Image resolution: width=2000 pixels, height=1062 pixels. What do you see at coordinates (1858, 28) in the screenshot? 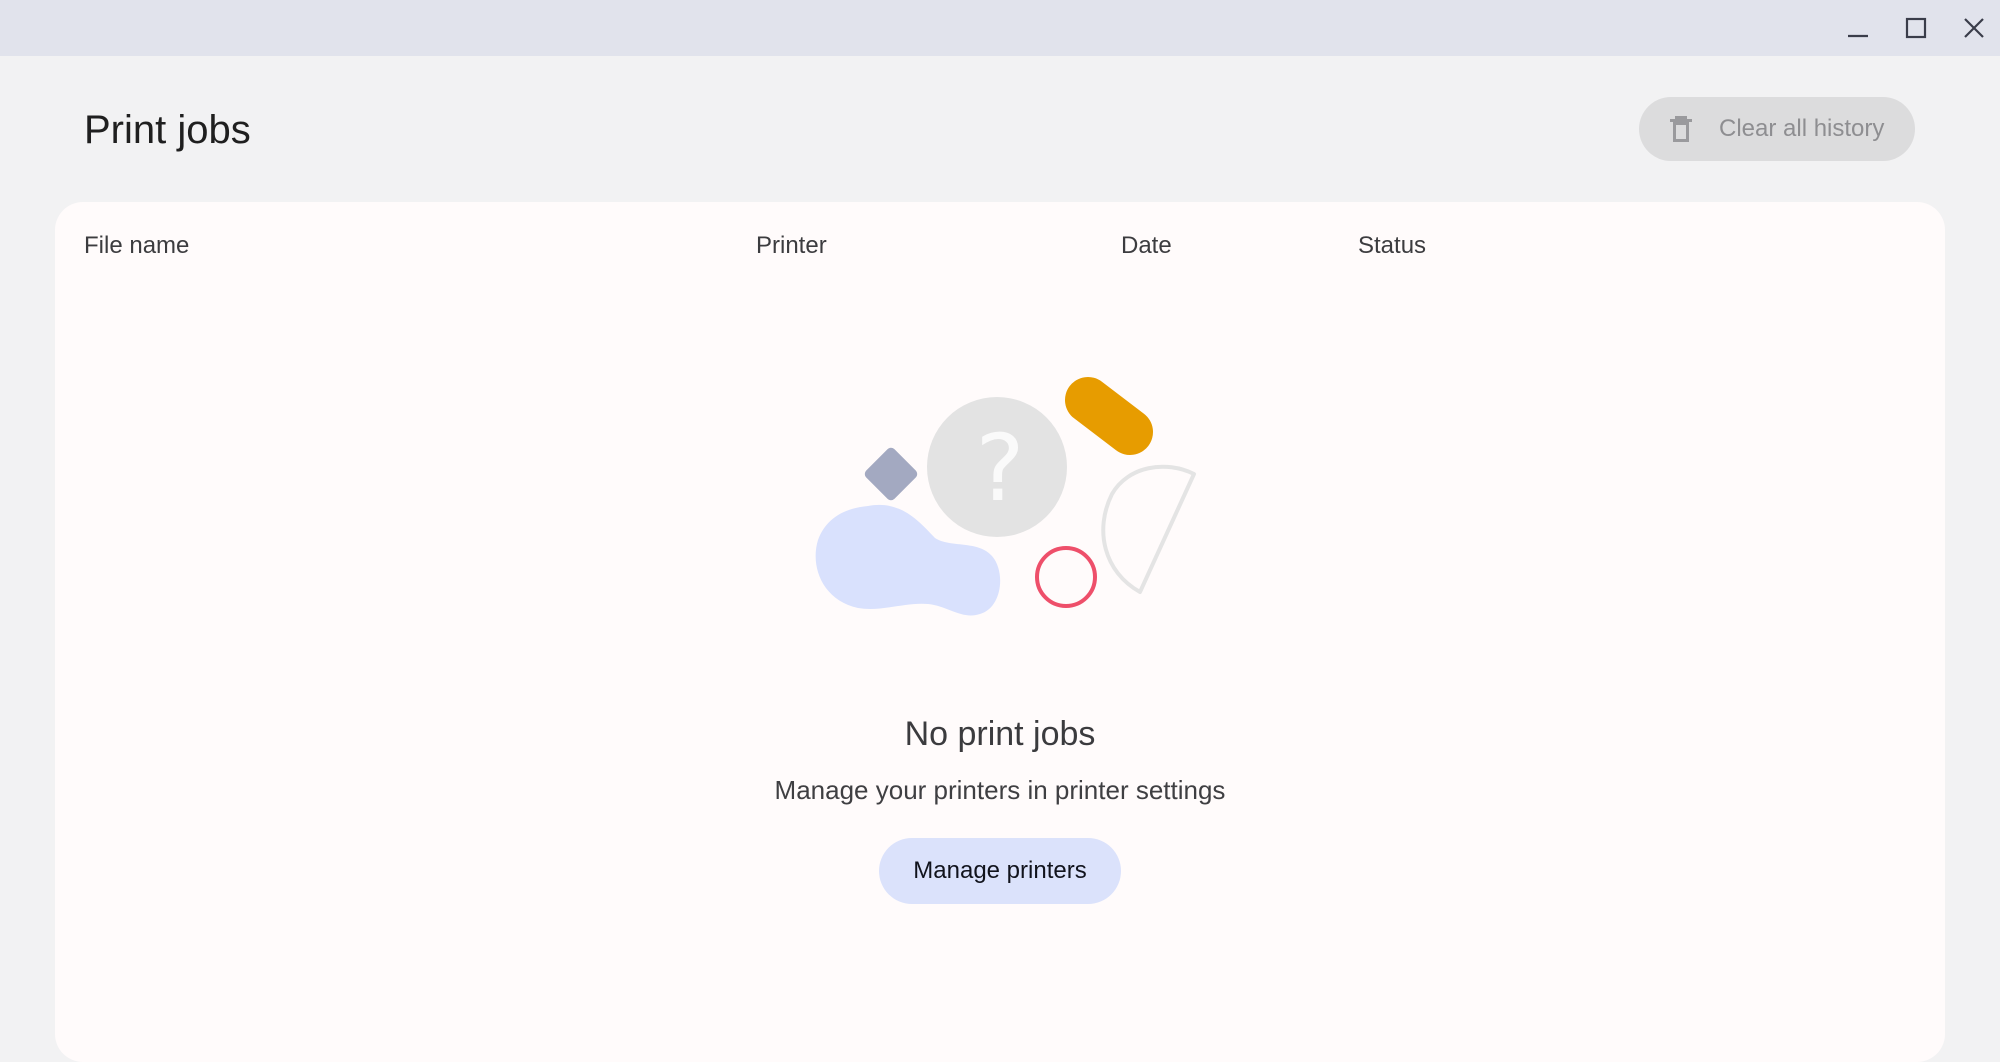
I see `minimize-button` at bounding box center [1858, 28].